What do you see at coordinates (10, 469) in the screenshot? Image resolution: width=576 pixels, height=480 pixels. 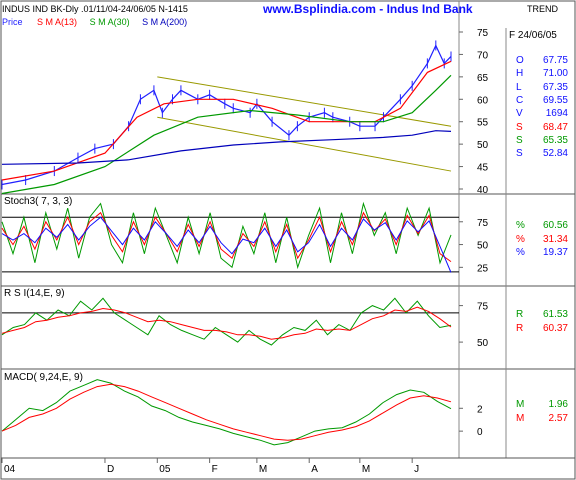 I see `x-tick-label: 04` at bounding box center [10, 469].